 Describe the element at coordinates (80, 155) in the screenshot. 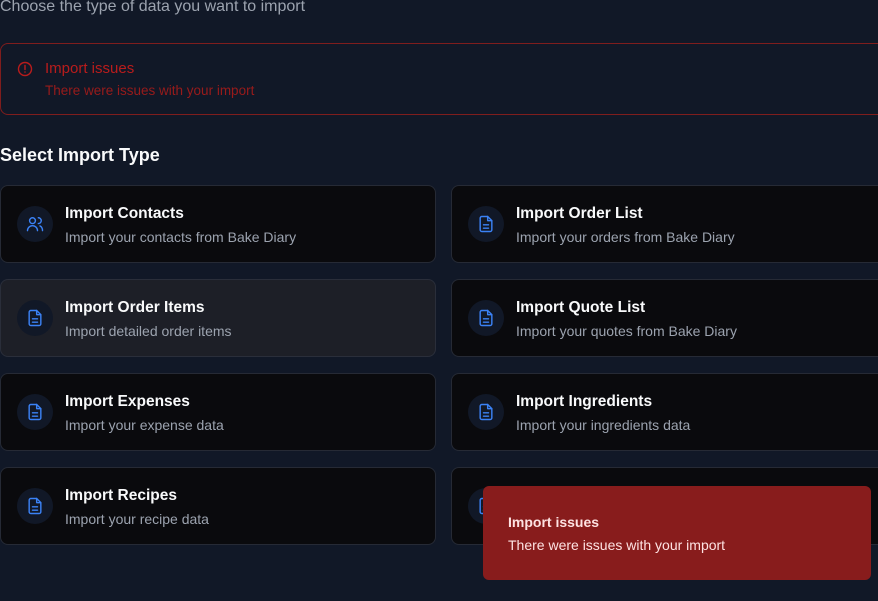

I see `section-title: Select Import Type` at that location.